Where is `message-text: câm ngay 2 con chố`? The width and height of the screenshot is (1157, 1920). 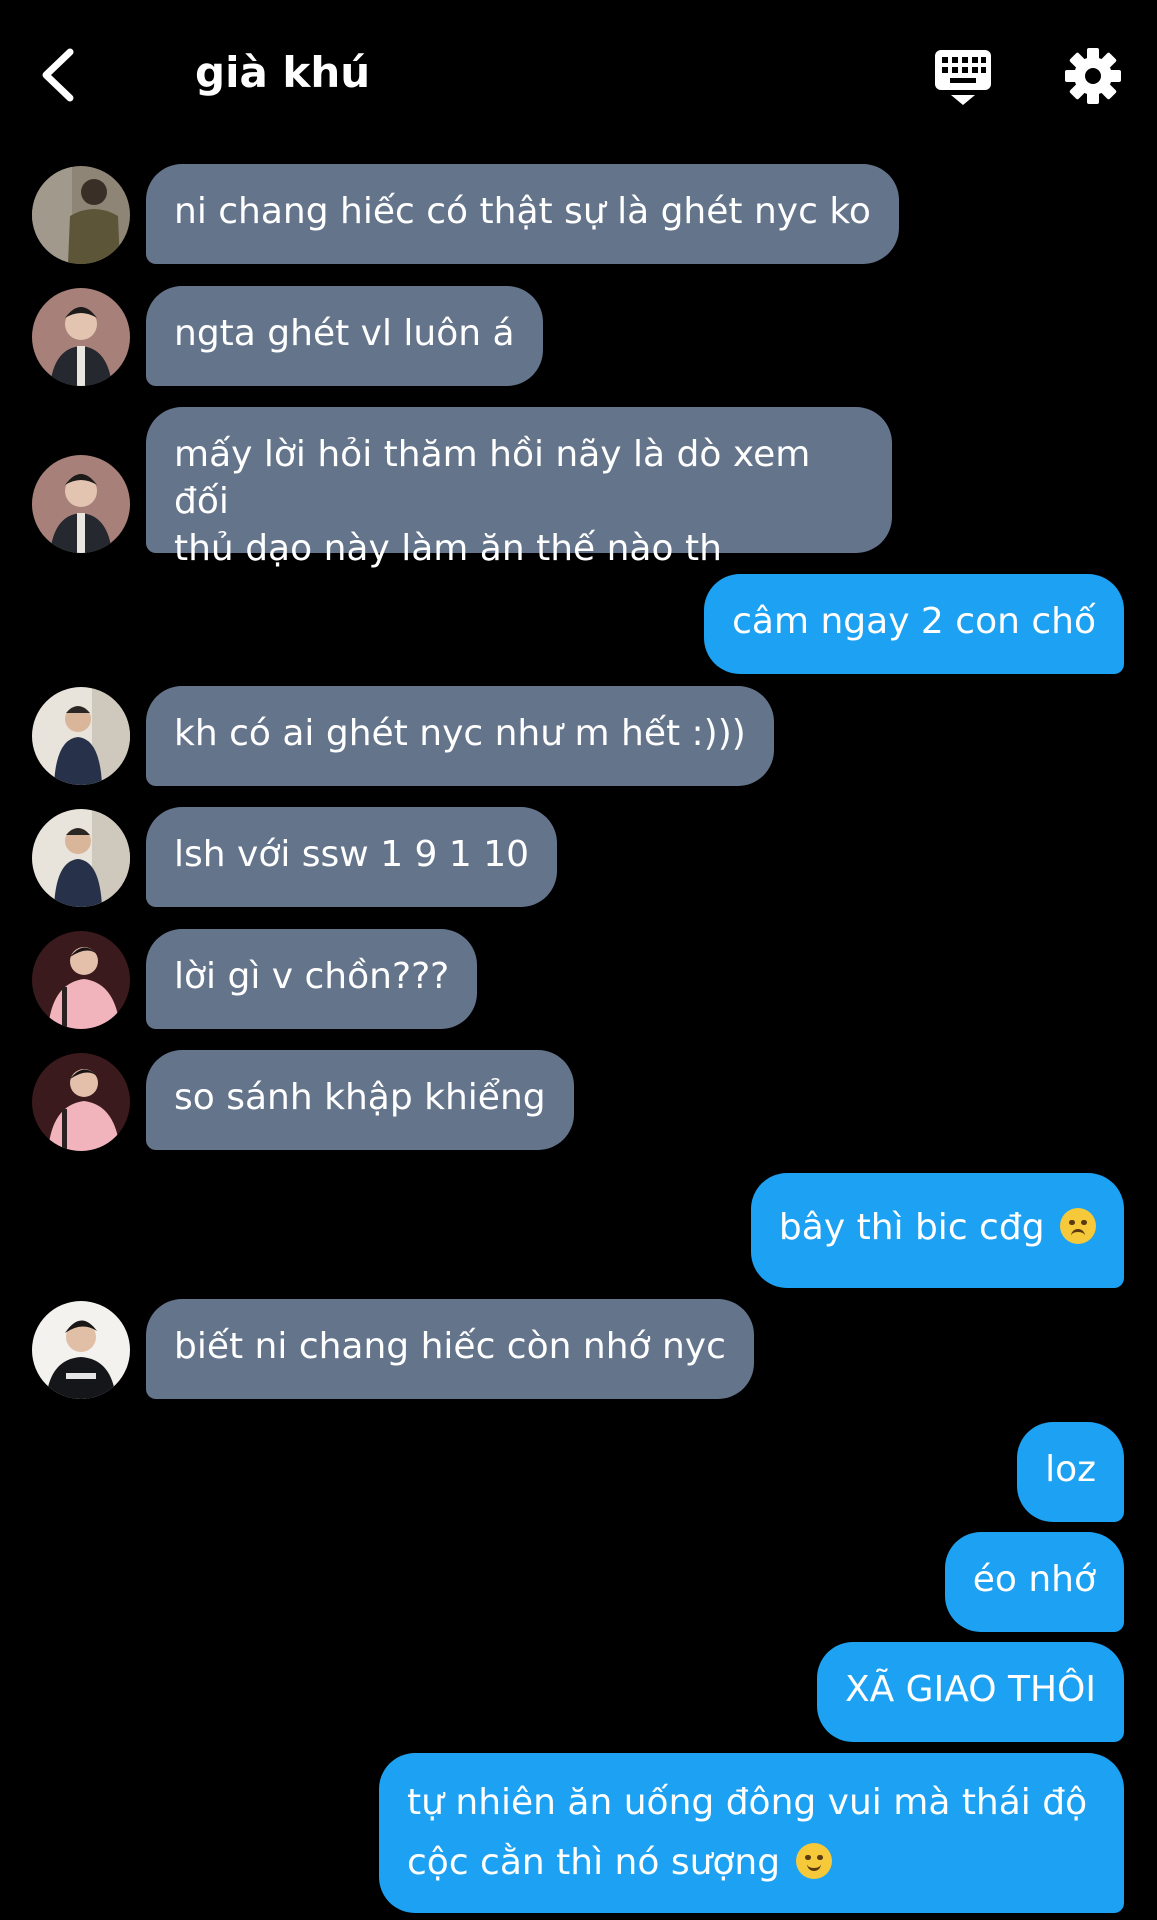 message-text: câm ngay 2 con chố is located at coordinates (914, 621).